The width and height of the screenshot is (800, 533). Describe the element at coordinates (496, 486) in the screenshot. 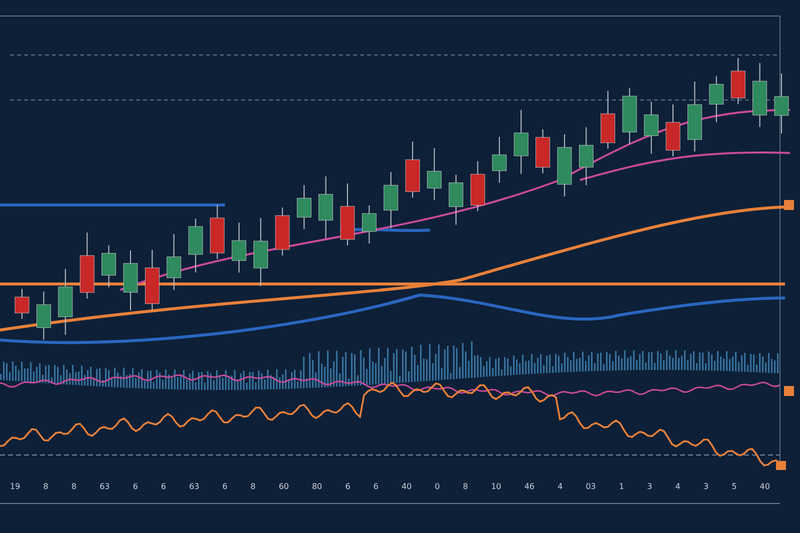

I see `axis-label: 10` at that location.